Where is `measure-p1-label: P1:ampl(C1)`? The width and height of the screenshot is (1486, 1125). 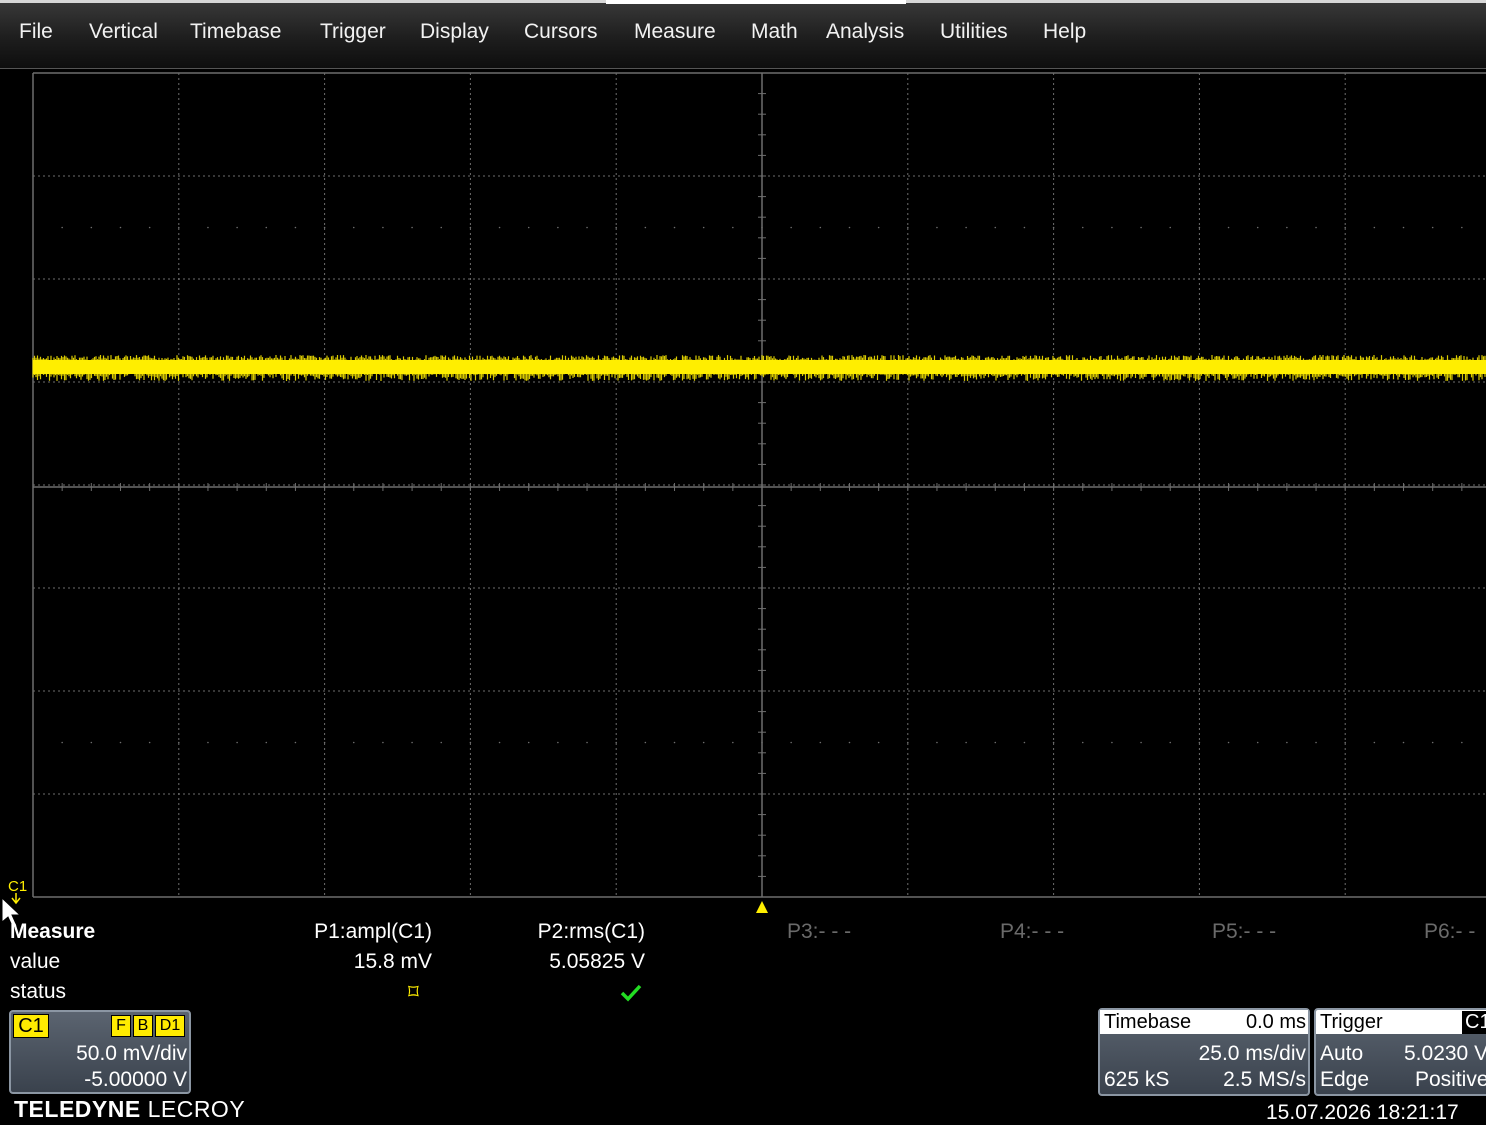
measure-p1-label: P1:ampl(C1) is located at coordinates (352, 932).